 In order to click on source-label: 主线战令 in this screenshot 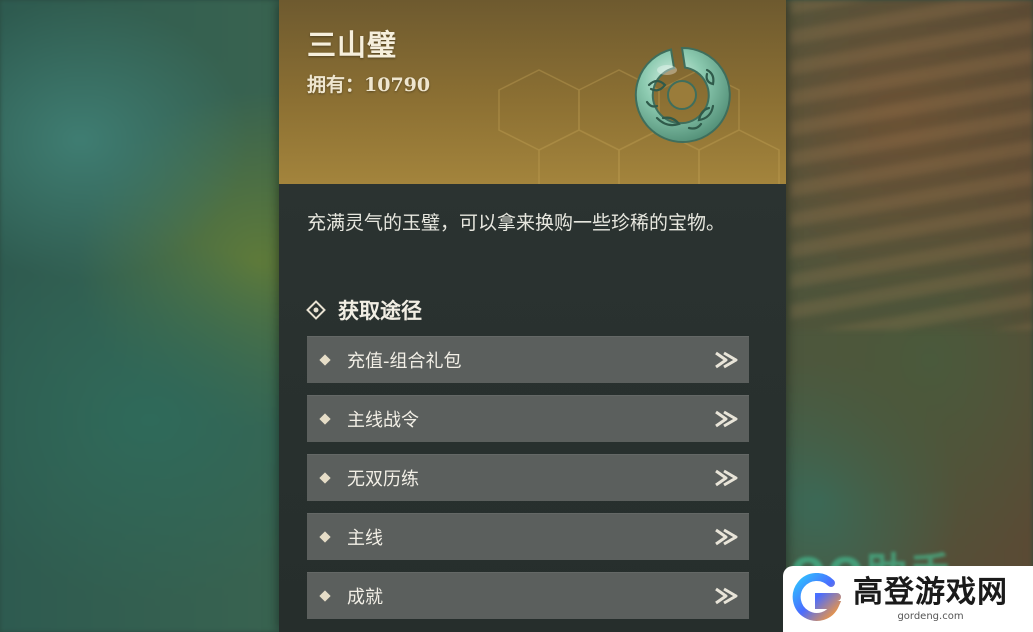, I will do `click(383, 420)`.